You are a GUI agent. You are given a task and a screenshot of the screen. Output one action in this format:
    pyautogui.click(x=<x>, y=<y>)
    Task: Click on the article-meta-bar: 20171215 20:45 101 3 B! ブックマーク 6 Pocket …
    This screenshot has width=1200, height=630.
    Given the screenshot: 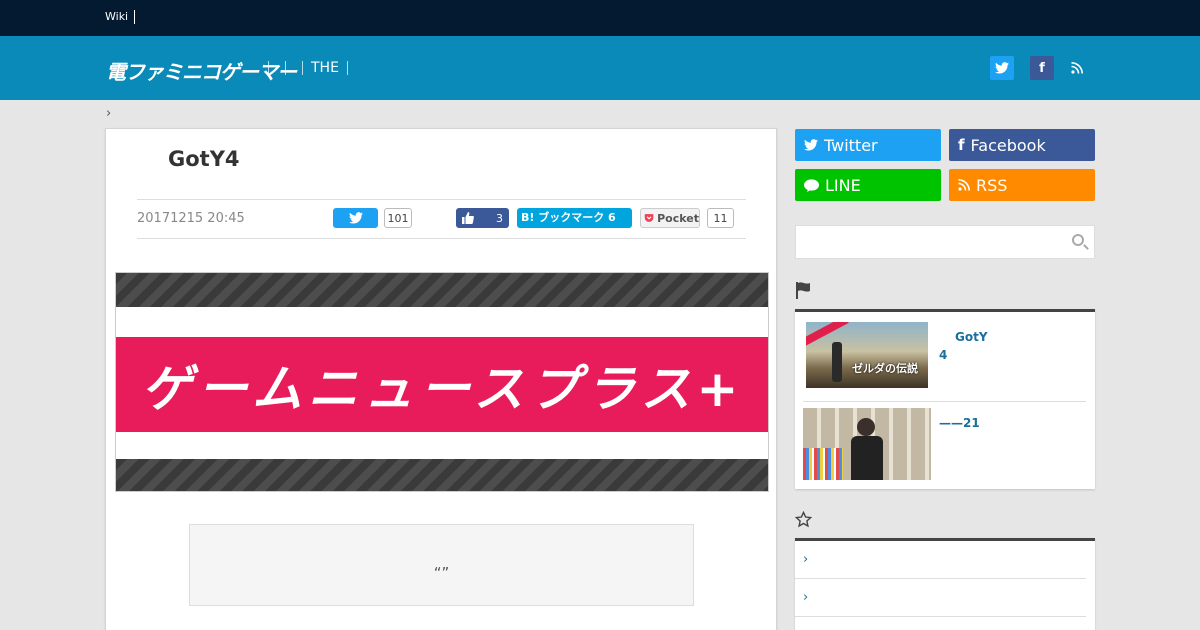 What is the action you would take?
    pyautogui.click(x=441, y=219)
    